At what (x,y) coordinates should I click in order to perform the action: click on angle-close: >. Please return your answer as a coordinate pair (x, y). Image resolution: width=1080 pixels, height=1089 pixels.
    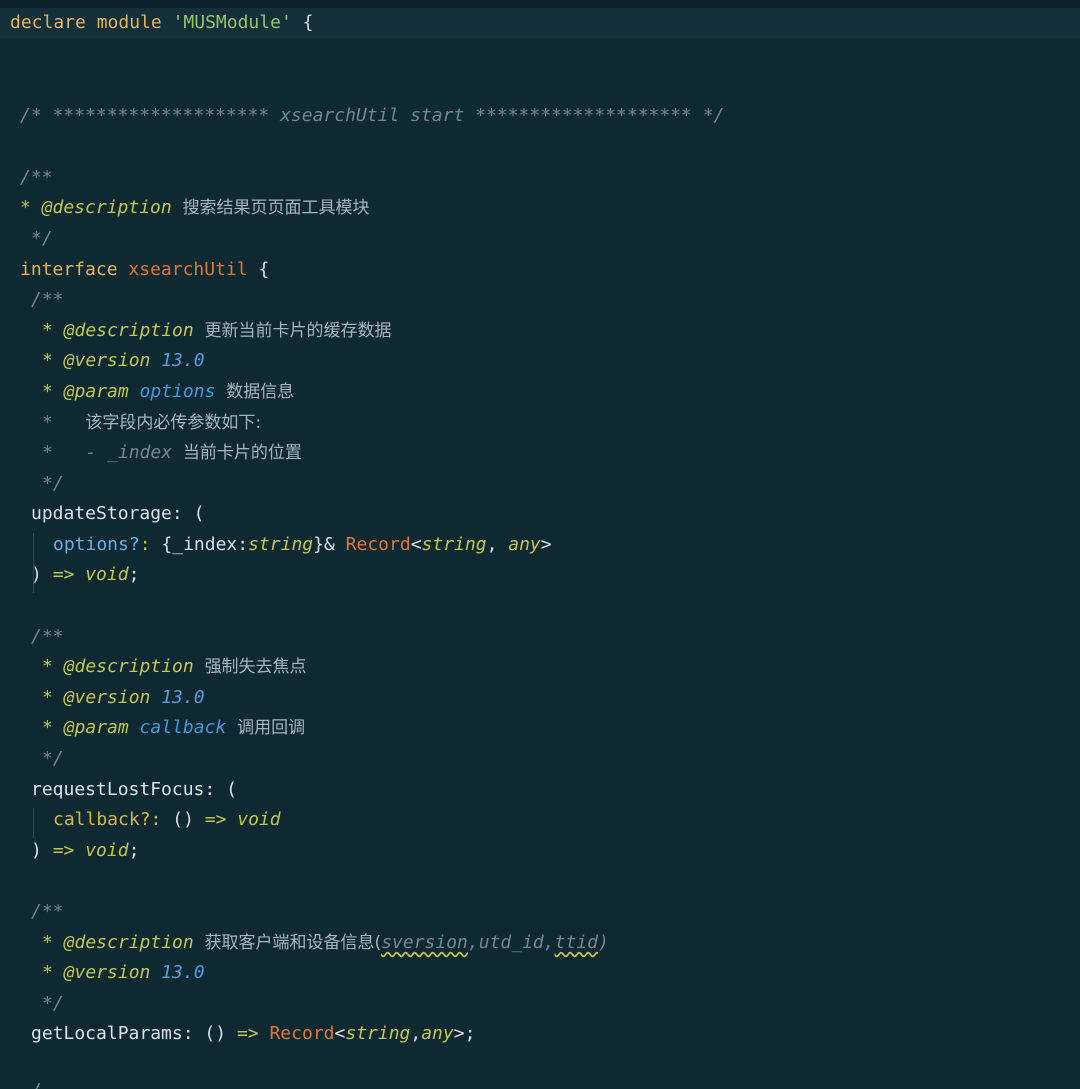
    Looking at the image, I should click on (546, 544).